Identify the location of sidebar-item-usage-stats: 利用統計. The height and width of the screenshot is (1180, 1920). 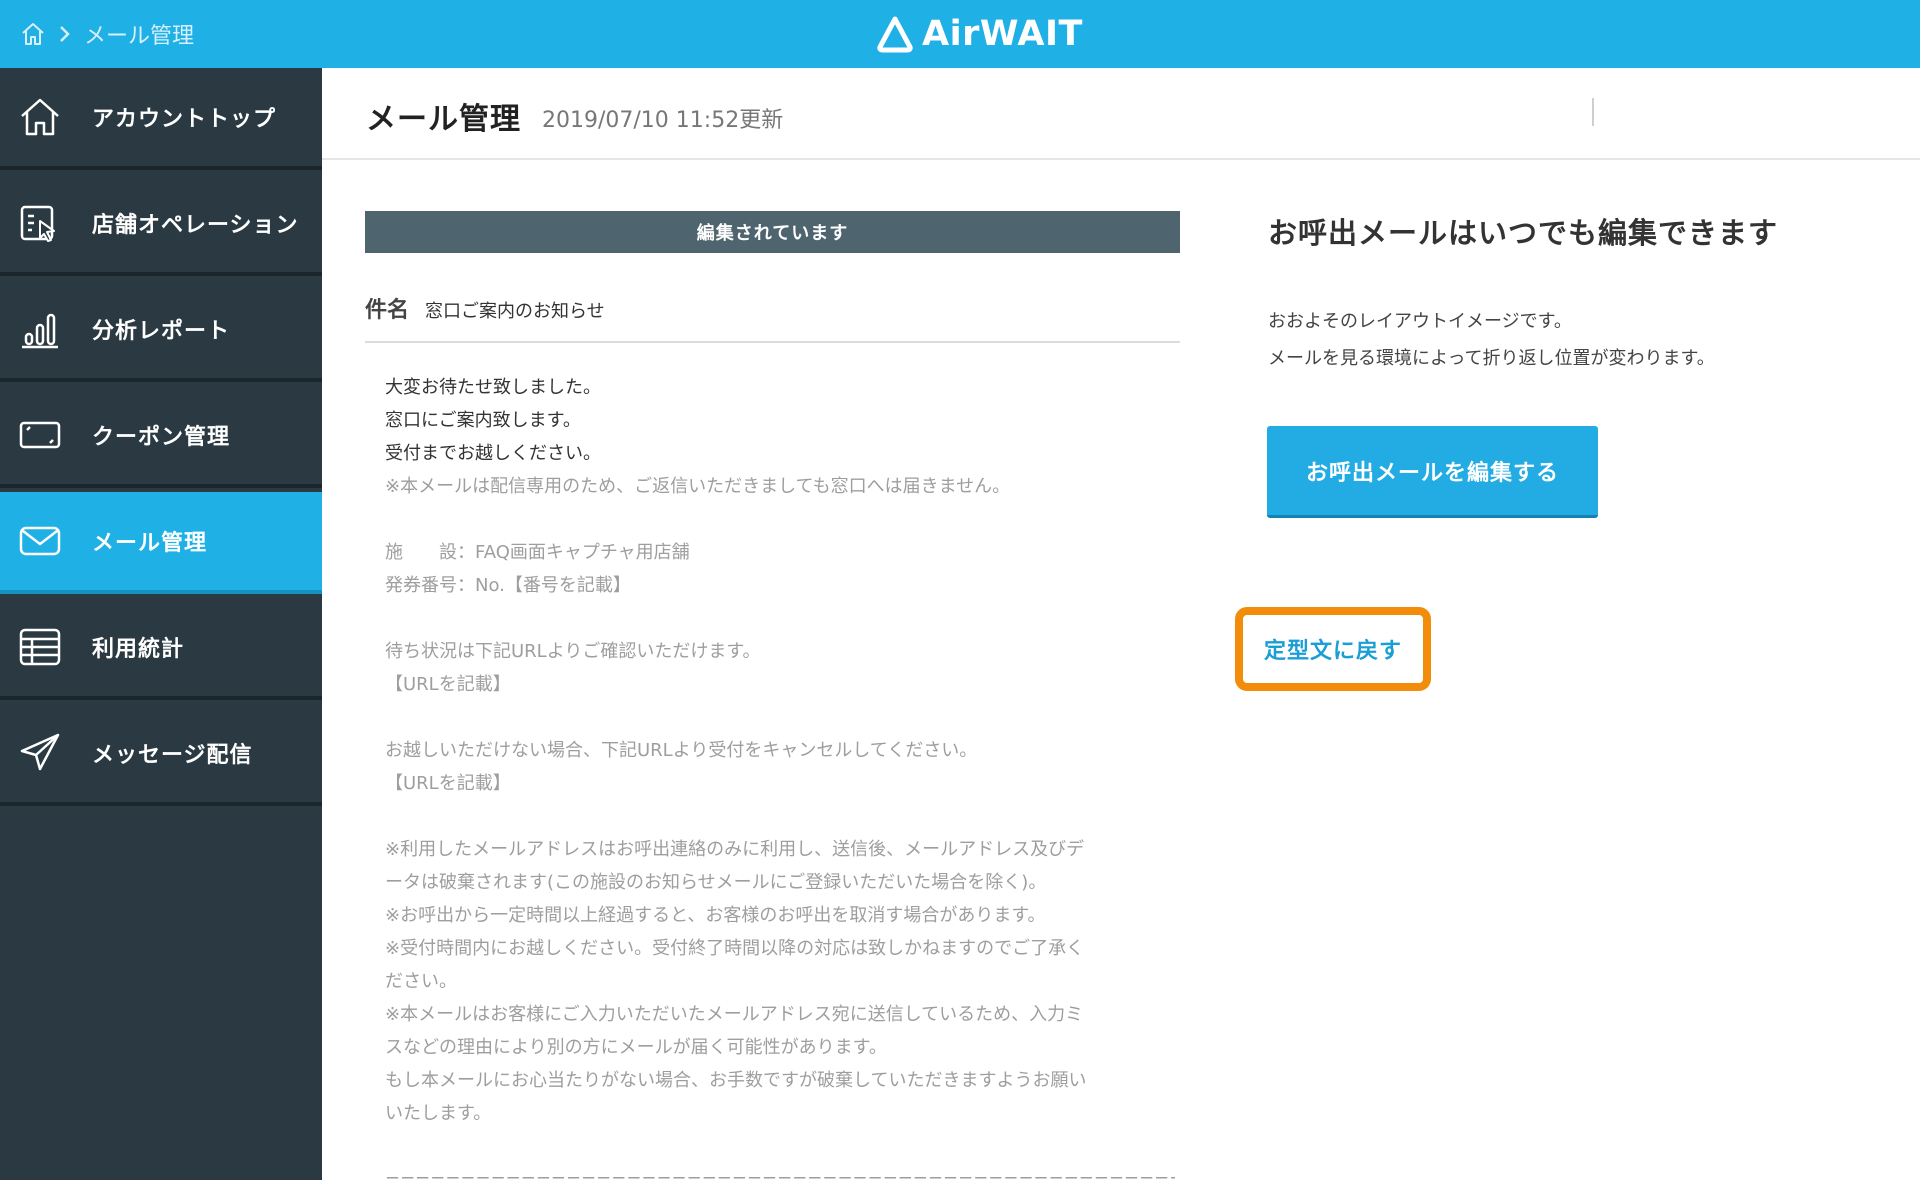
(161, 649).